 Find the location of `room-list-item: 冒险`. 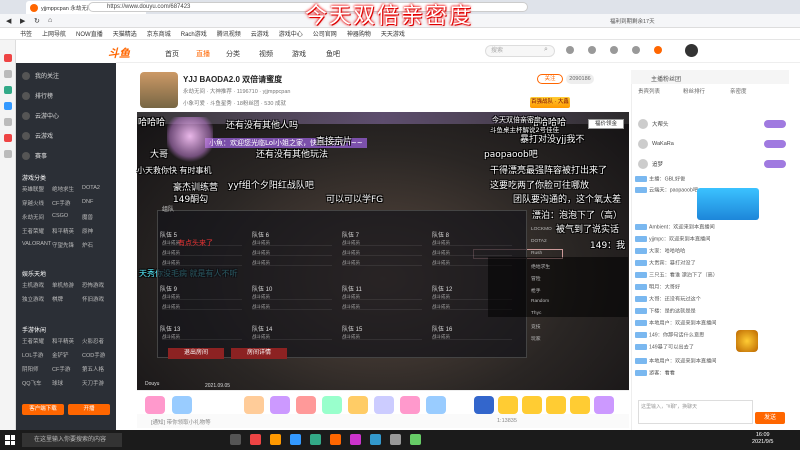

room-list-item: 冒险 is located at coordinates (536, 278).